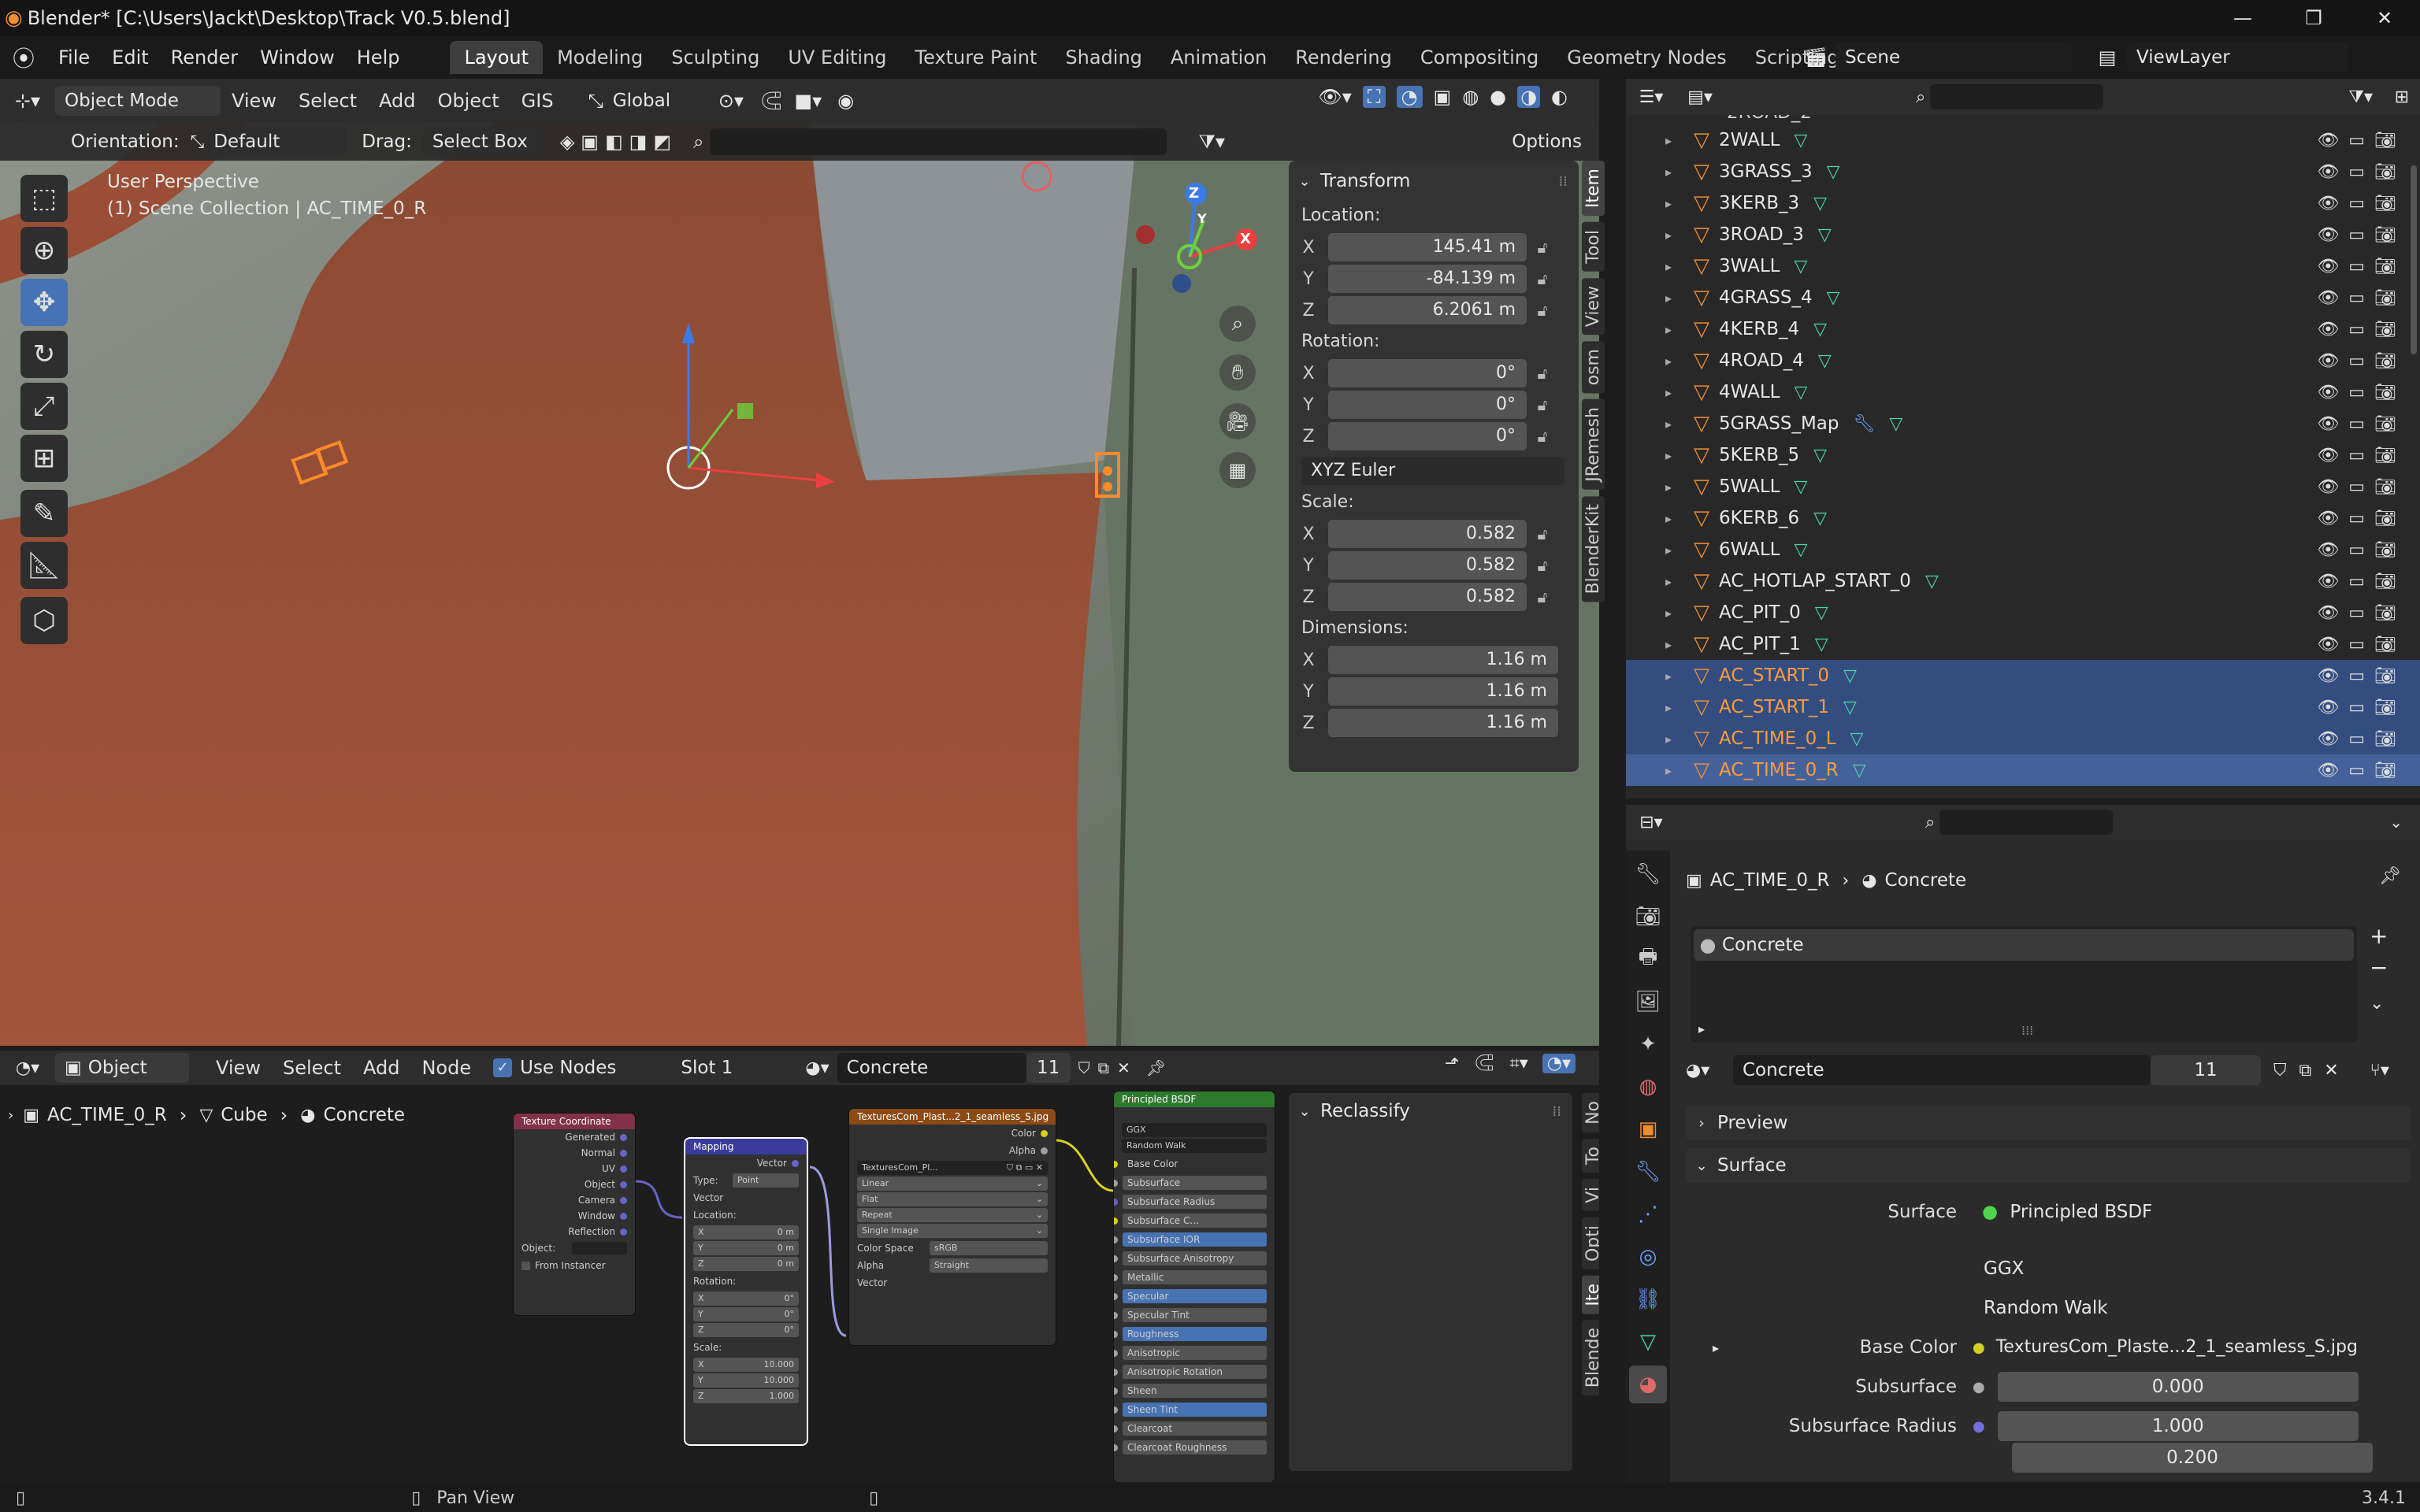  What do you see at coordinates (2023, 581) in the screenshot?
I see `outliner-row: ▸ ▽ AC_HOTLAP_START_0 ▽ 👁︎ ▭ 📷︎` at bounding box center [2023, 581].